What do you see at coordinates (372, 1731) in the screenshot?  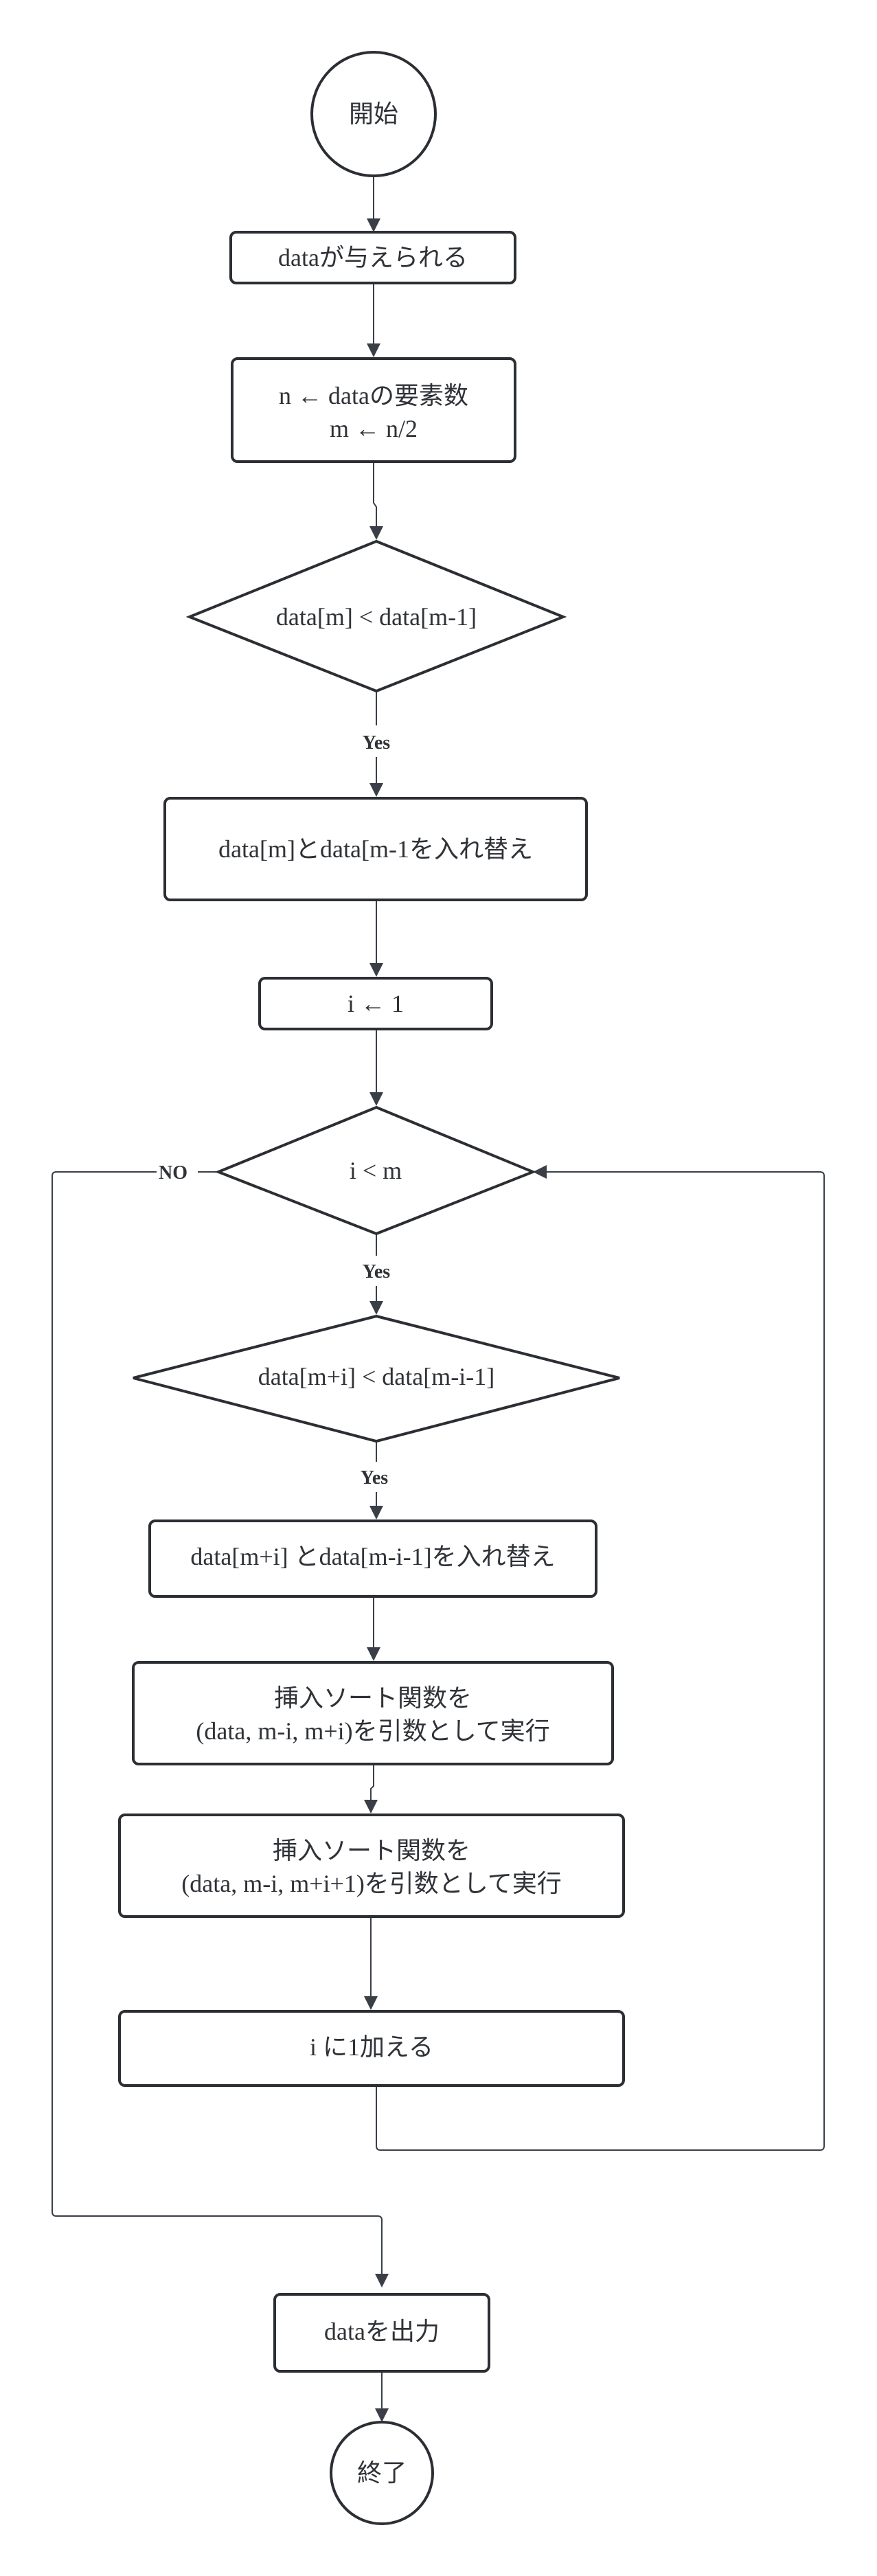 I see `call1-line2: (data, m-i, m+i)を引数として実行` at bounding box center [372, 1731].